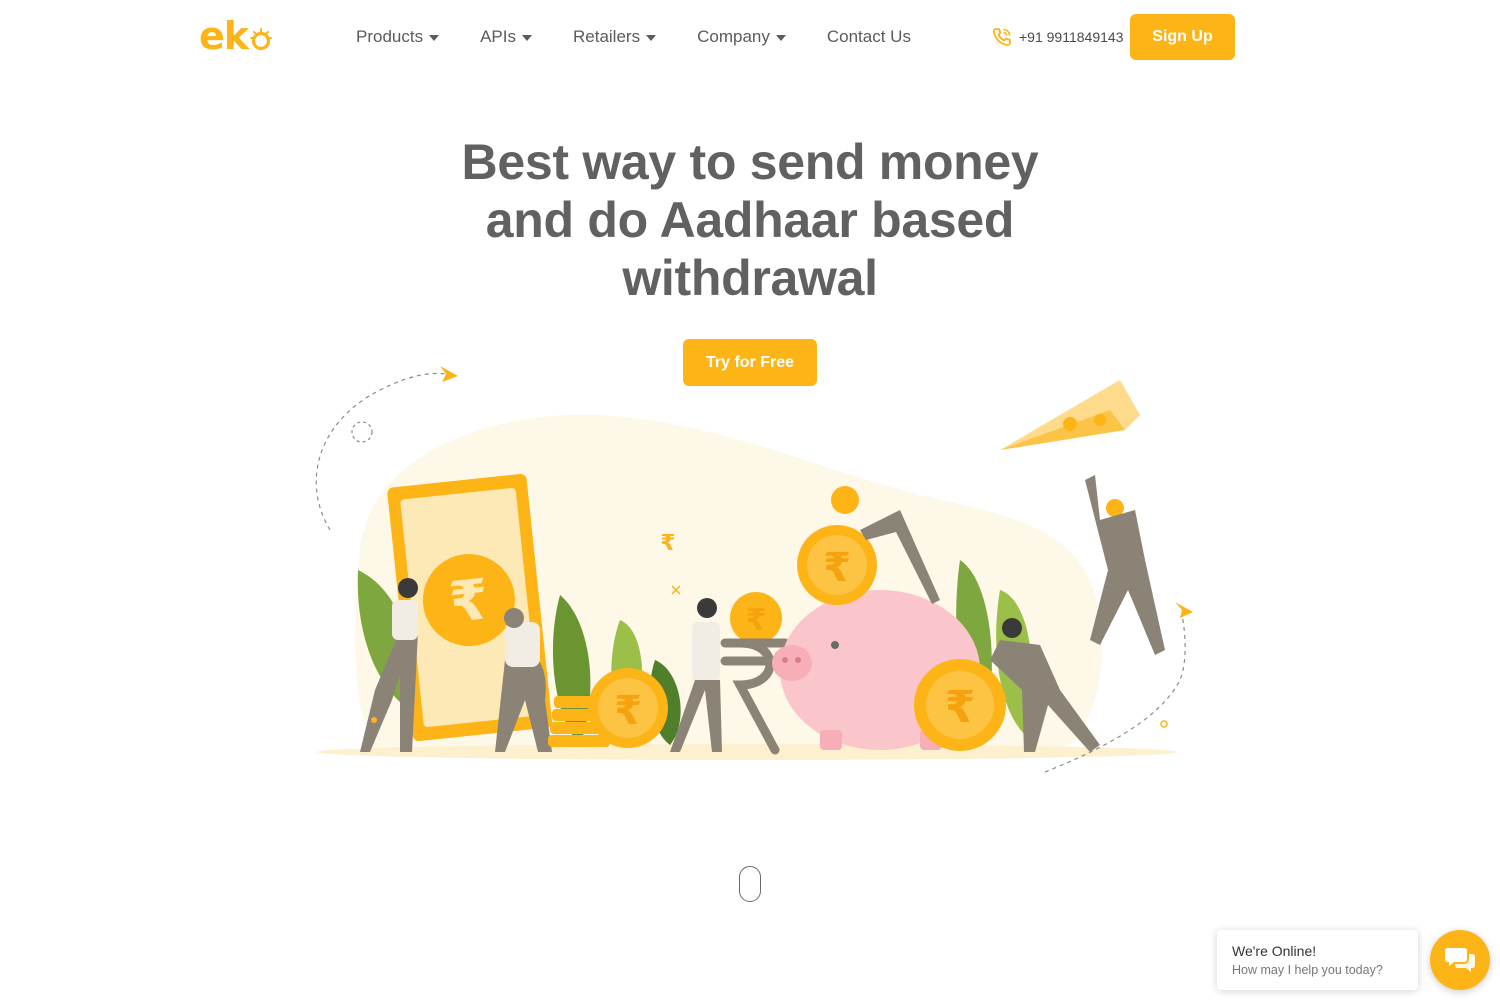  I want to click on nav-item-label: APIs, so click(498, 36).